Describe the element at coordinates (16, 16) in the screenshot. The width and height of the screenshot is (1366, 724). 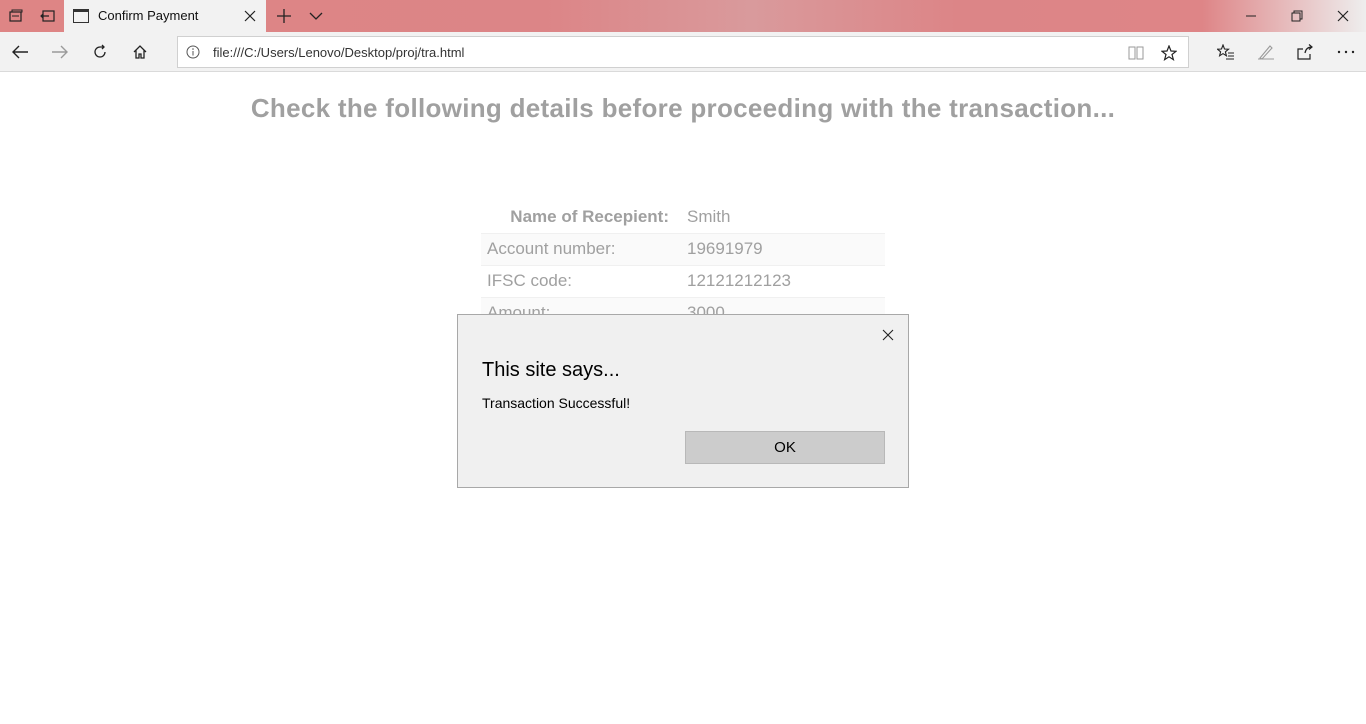
I see `tabs-aside-icon` at that location.